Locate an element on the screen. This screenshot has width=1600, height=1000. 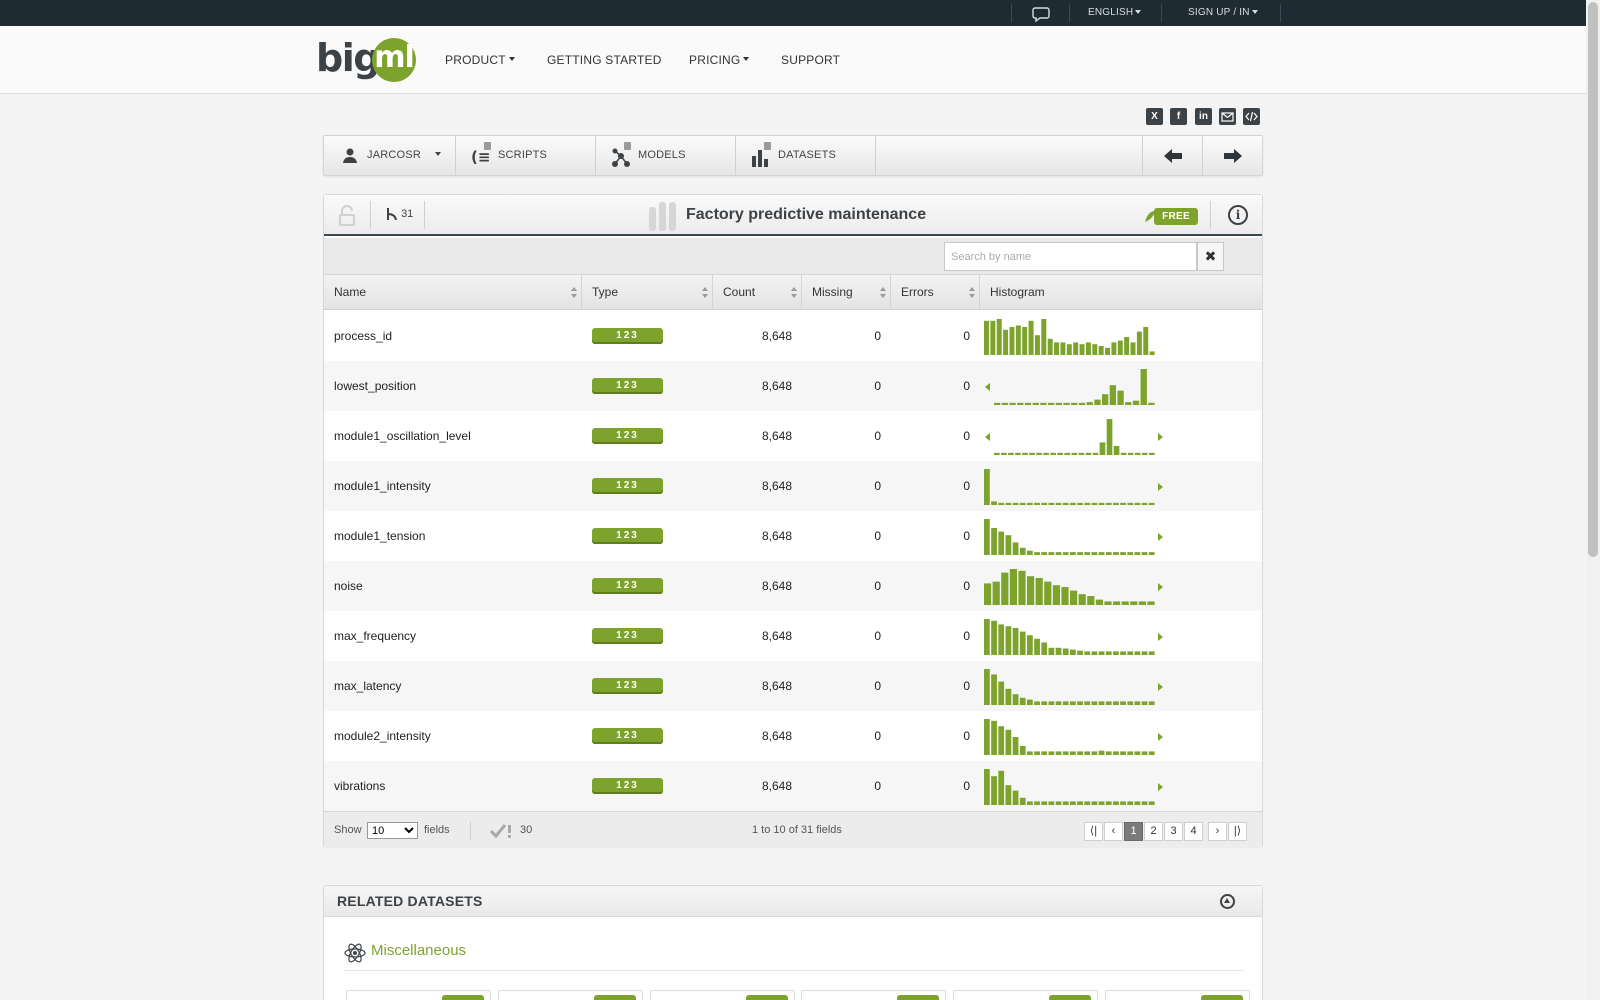
clear-search-button: ✖ is located at coordinates (1210, 256).